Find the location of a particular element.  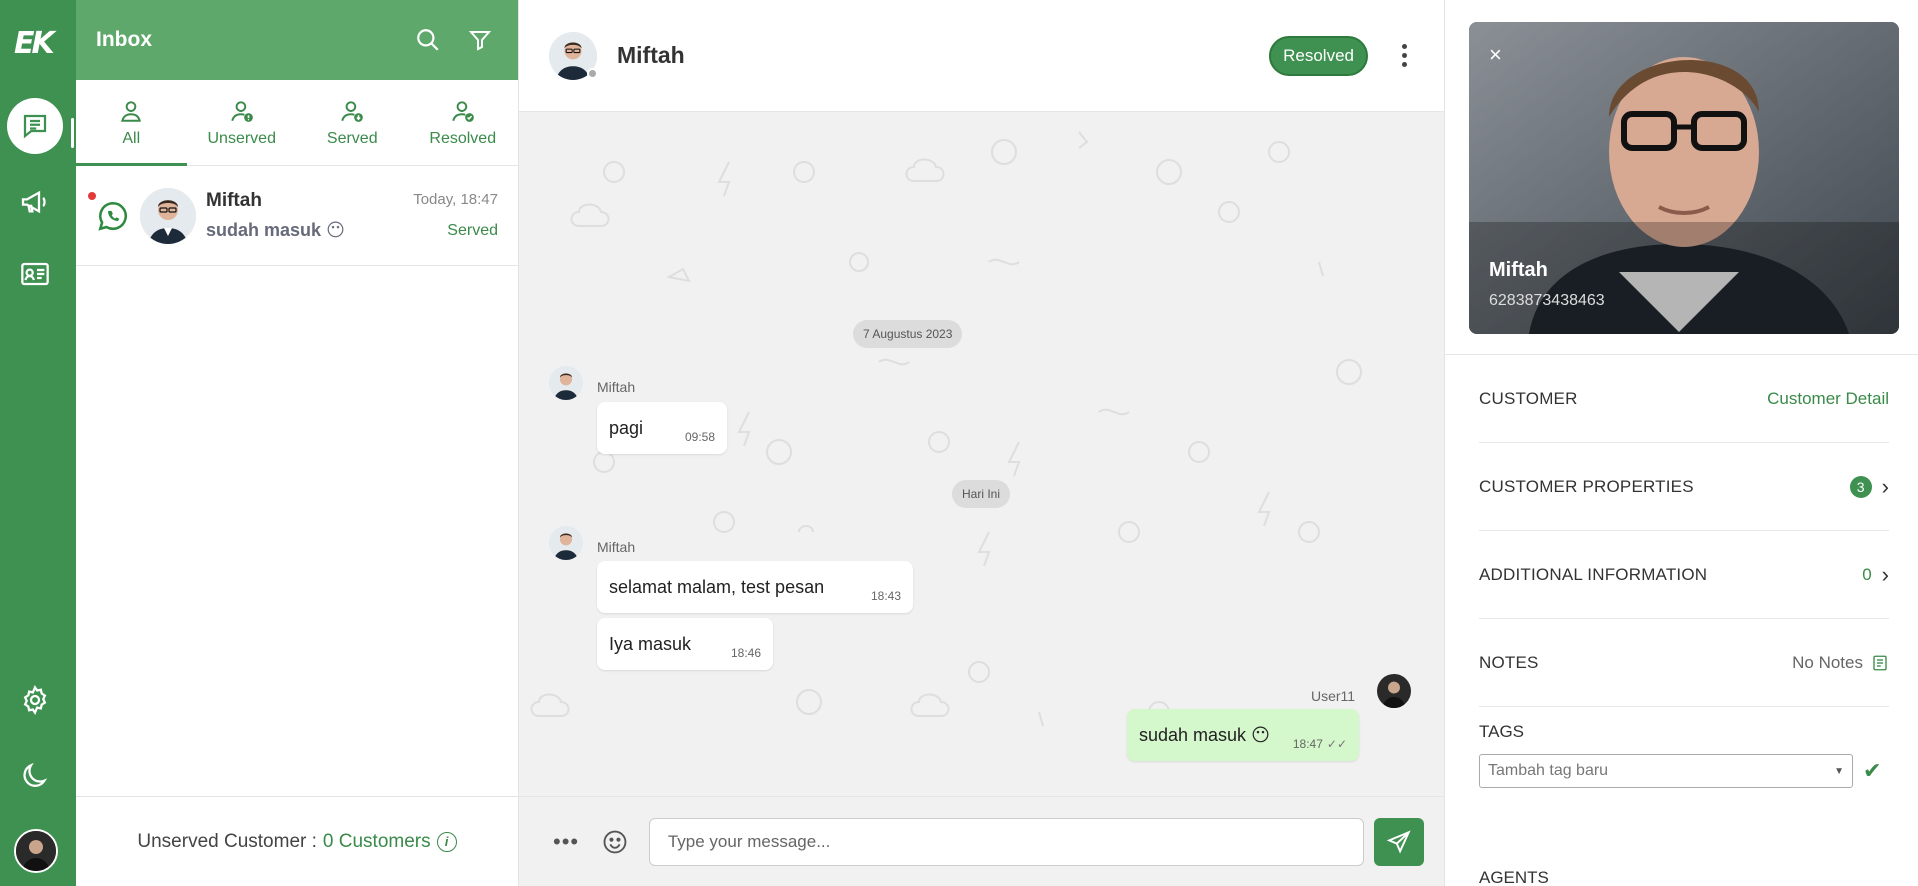

message-input is located at coordinates (1006, 841).